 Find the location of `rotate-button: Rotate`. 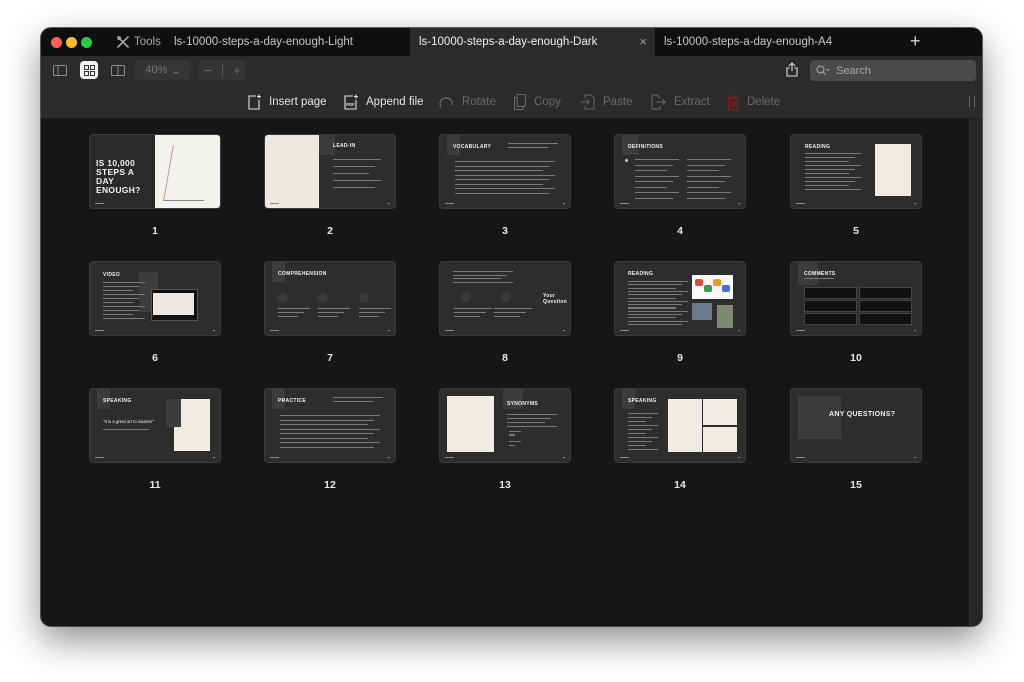

rotate-button: Rotate is located at coordinates (467, 102).